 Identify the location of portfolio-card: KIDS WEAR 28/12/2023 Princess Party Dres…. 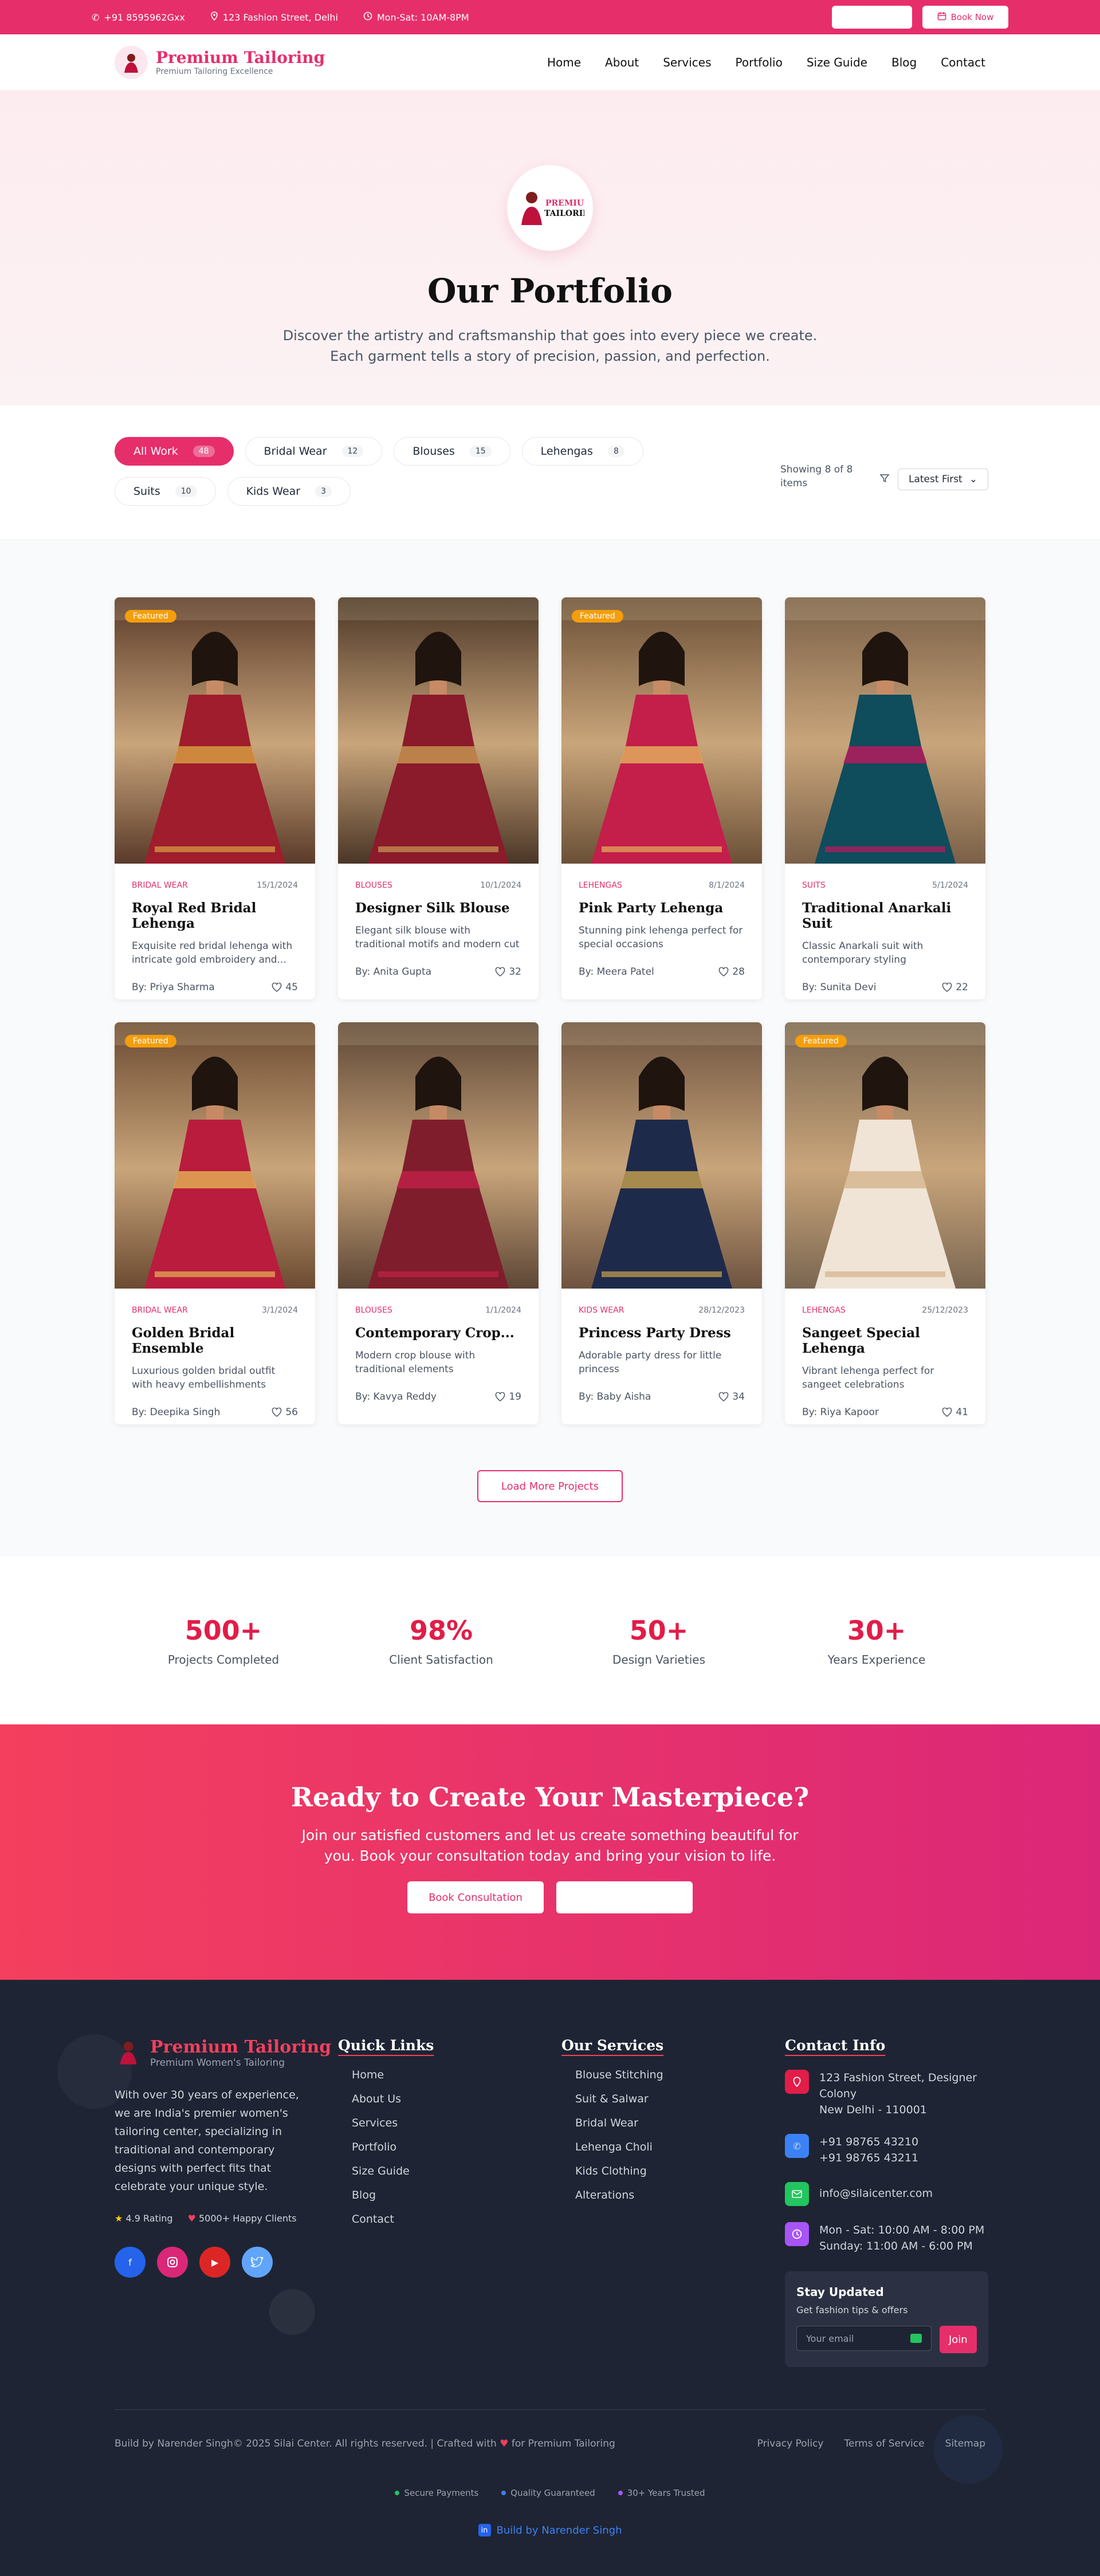
(661, 1223).